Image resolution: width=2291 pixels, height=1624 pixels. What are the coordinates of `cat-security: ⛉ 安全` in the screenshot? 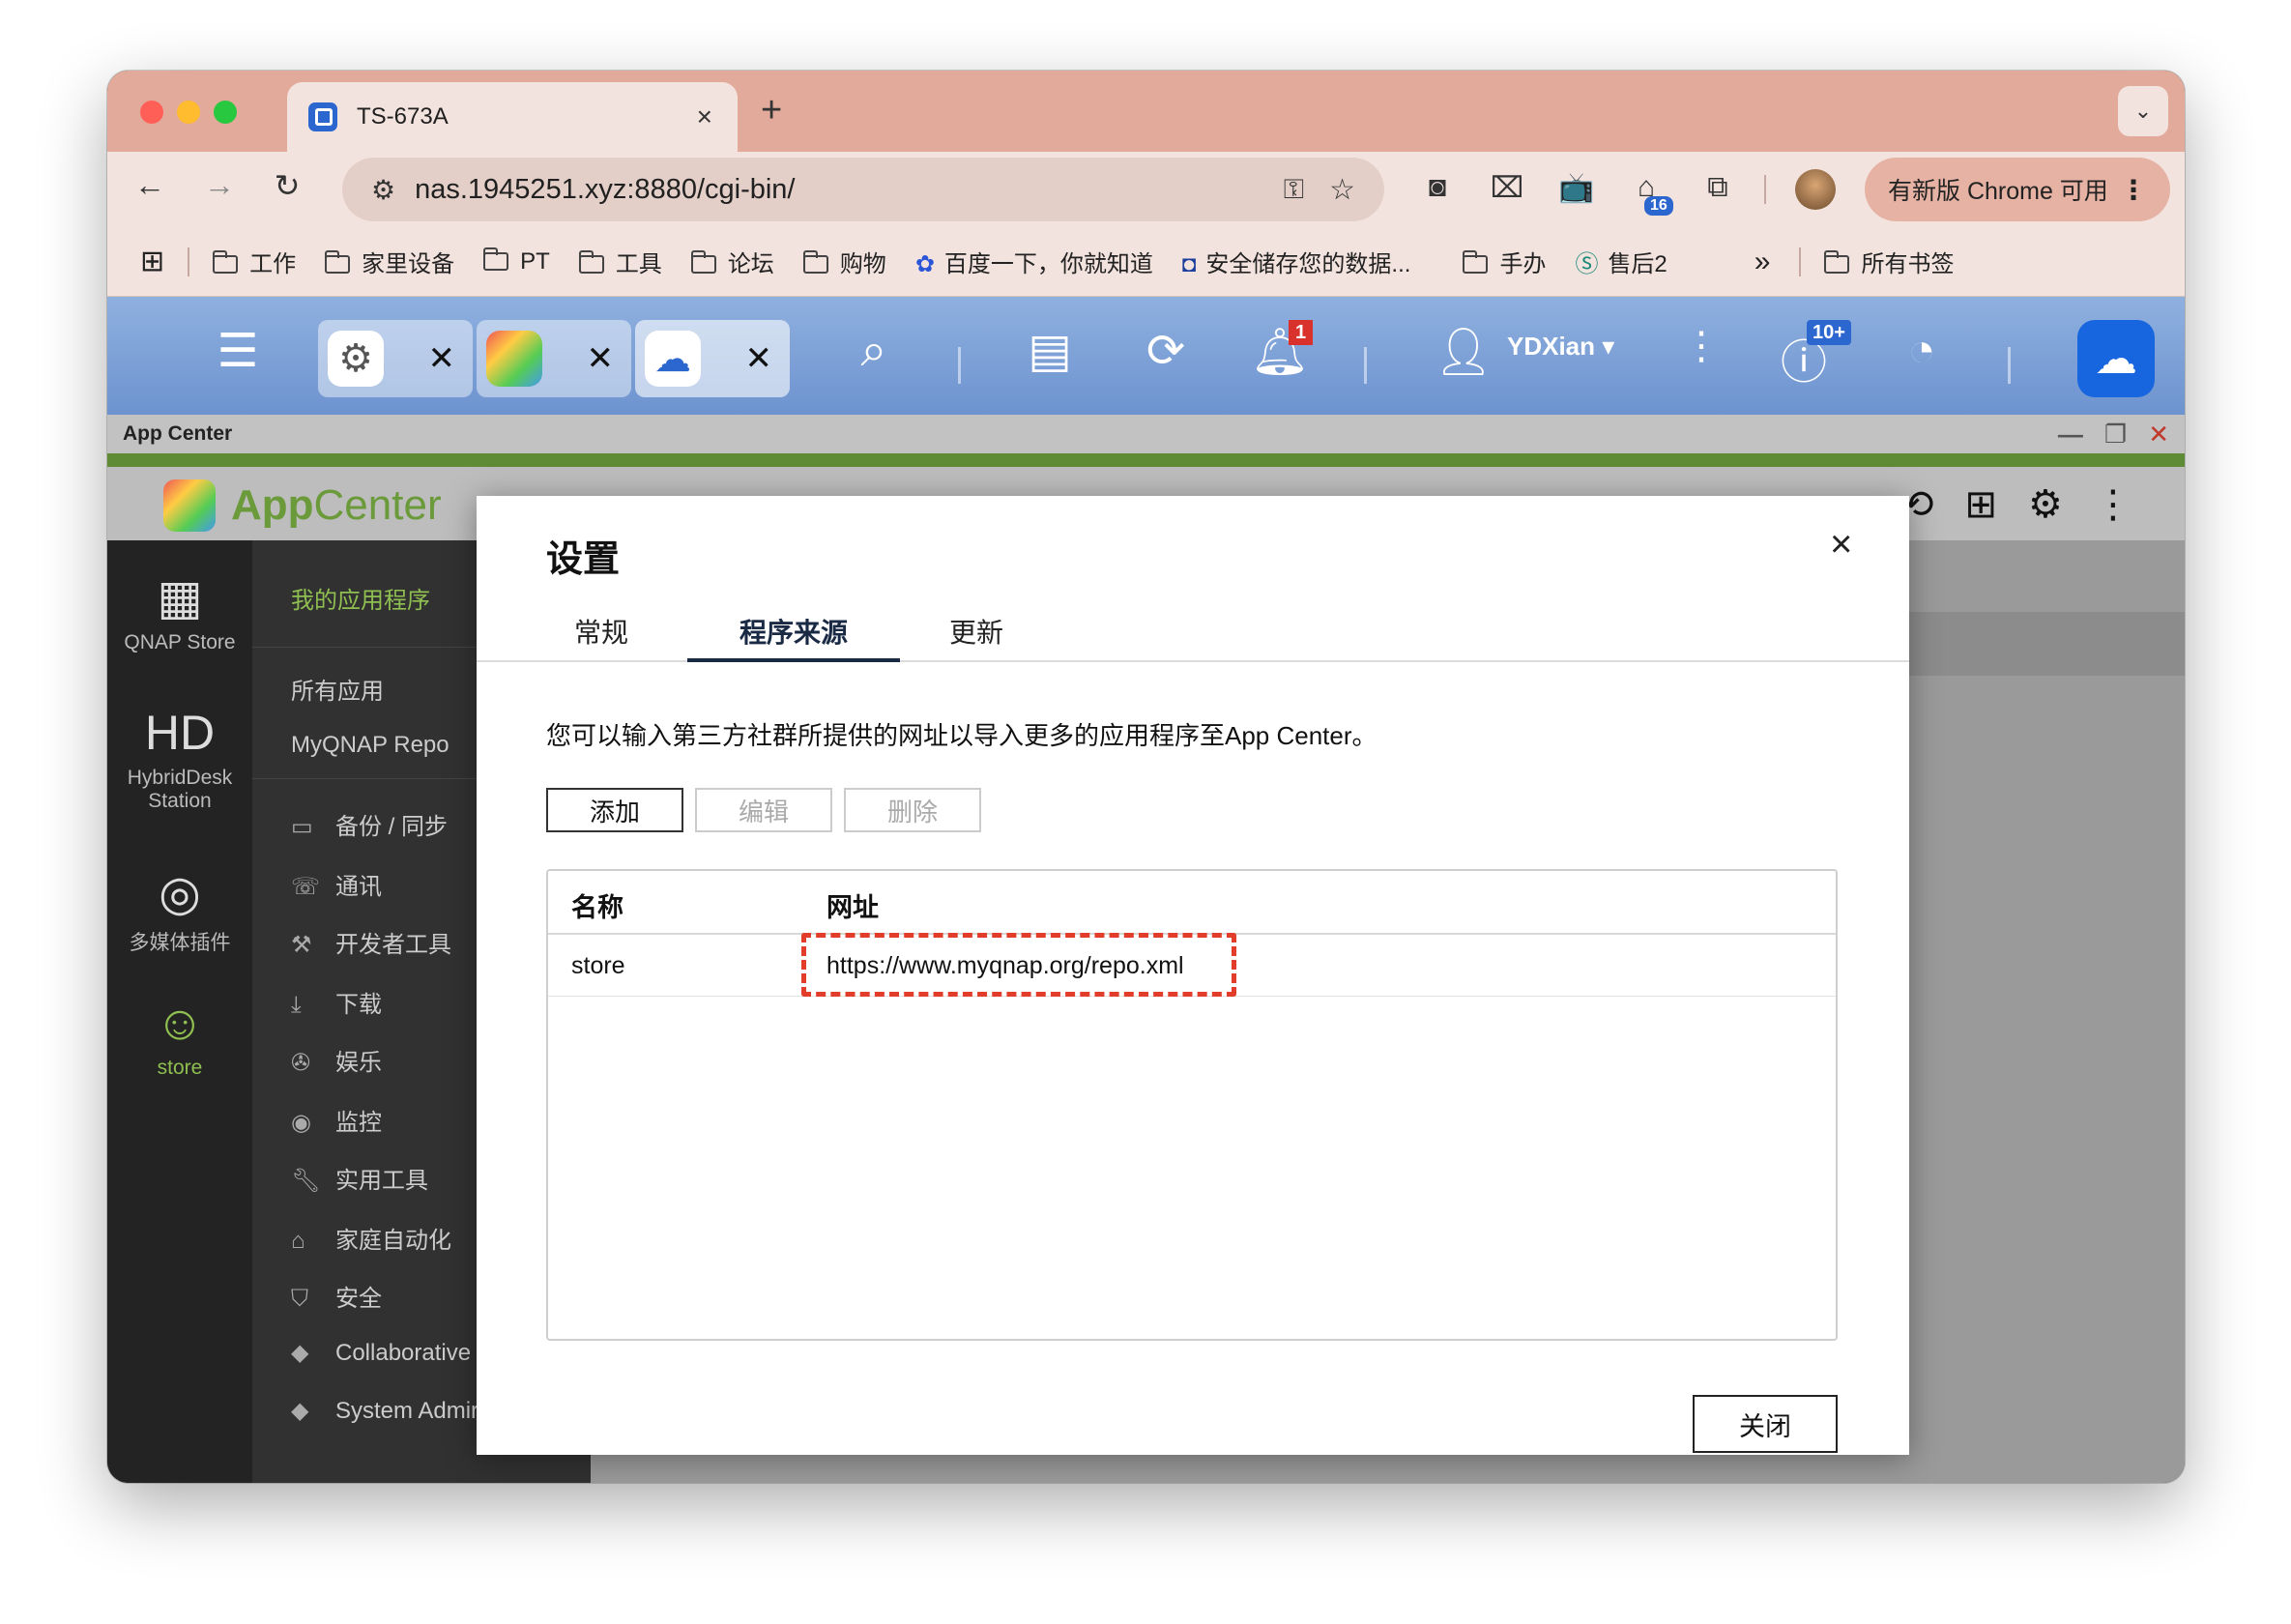 It's located at (336, 1296).